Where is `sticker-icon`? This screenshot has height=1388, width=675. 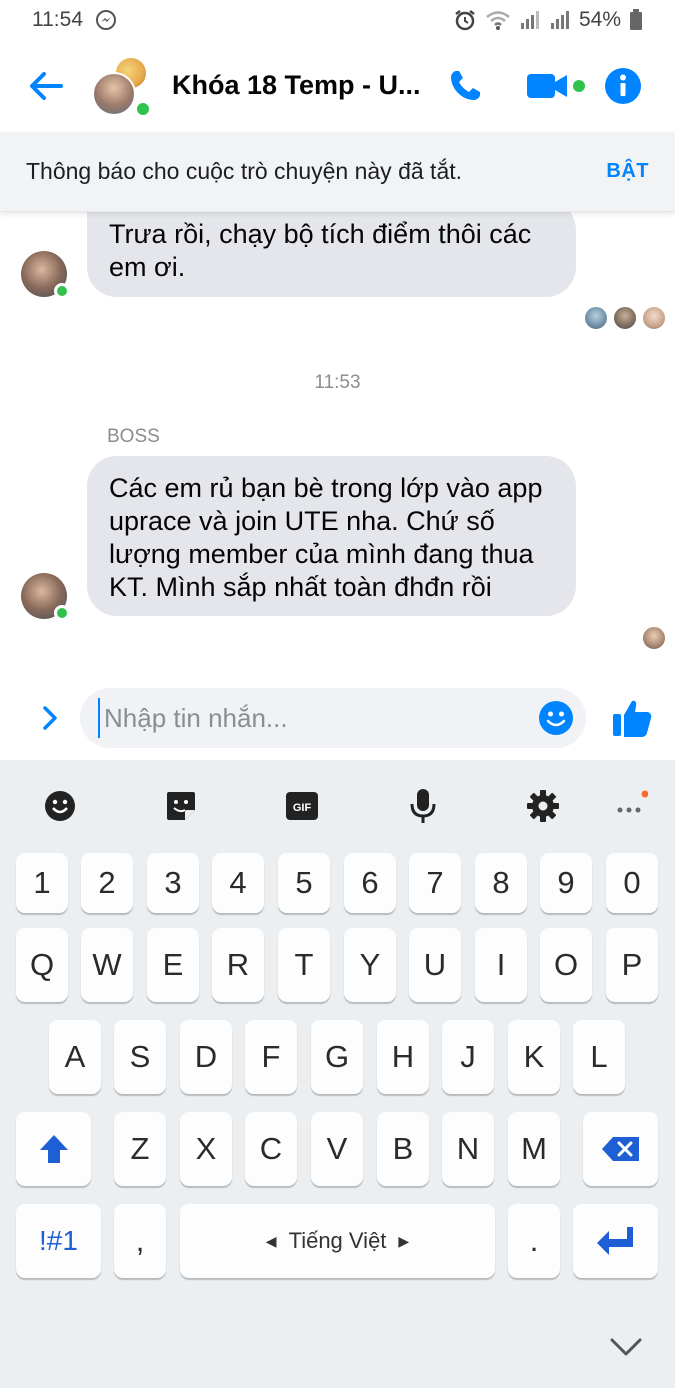
sticker-icon is located at coordinates (181, 806).